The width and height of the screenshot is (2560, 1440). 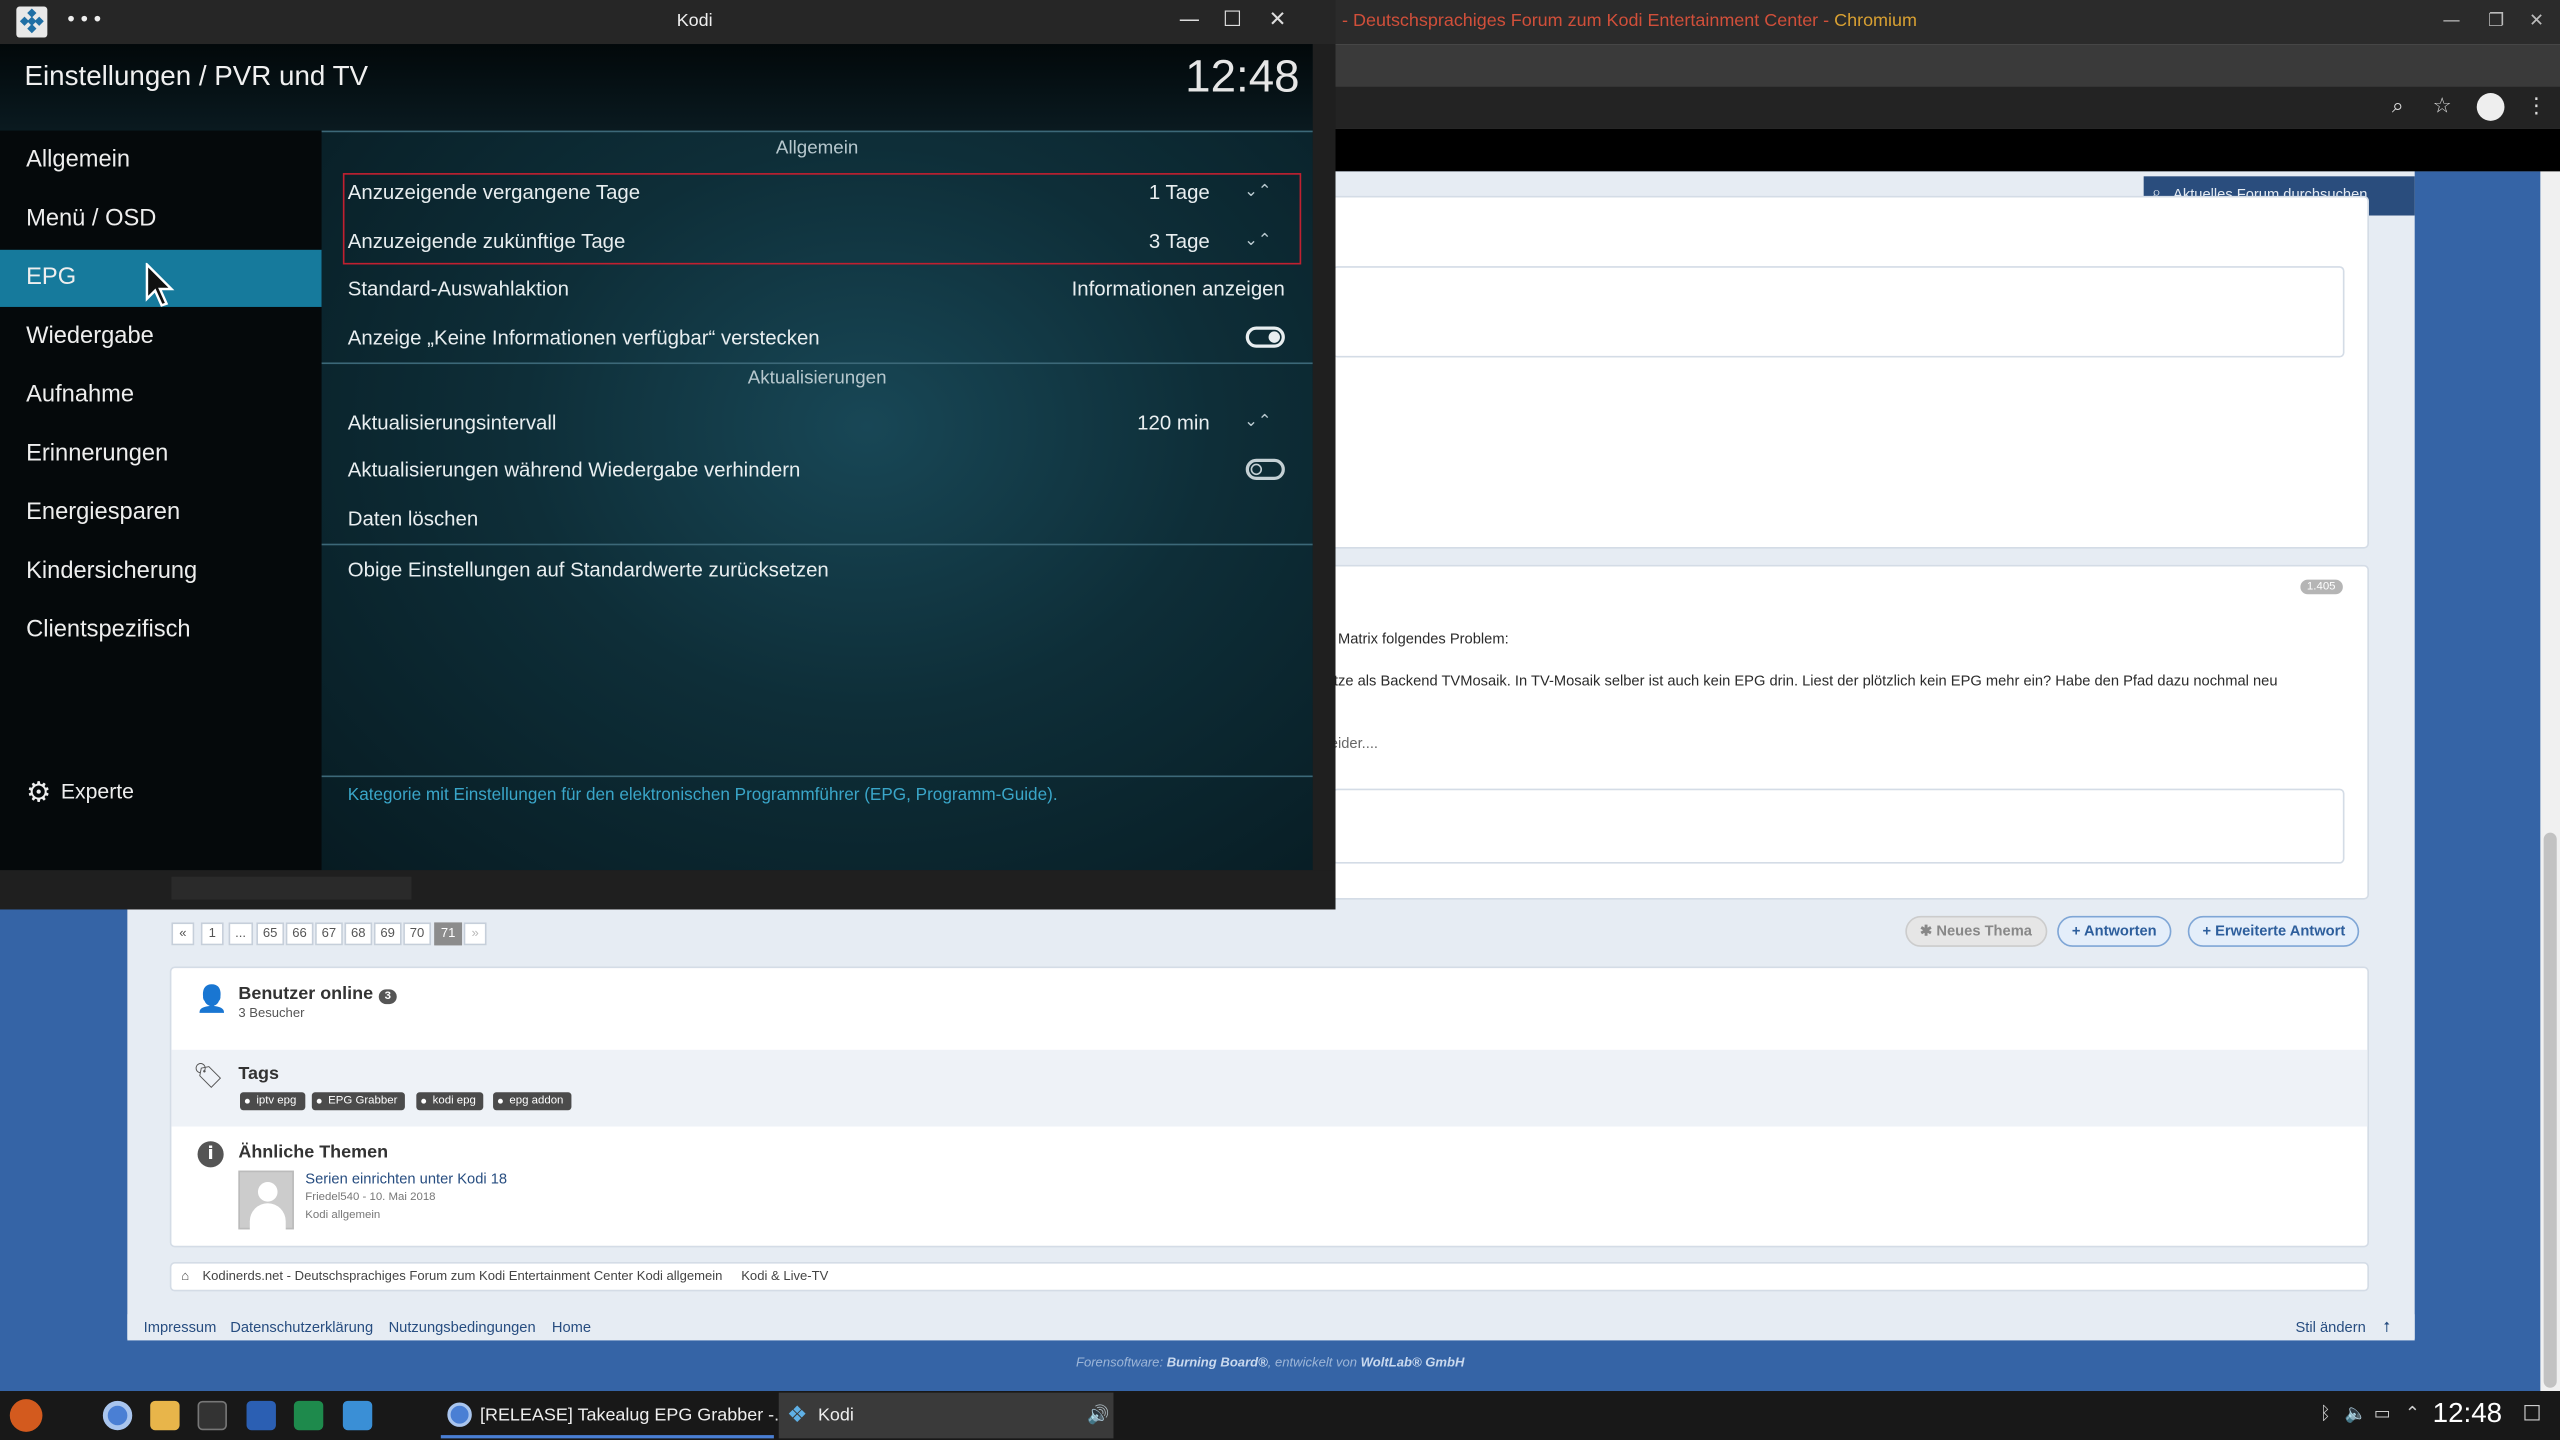 I want to click on tags-icon: 🏷, so click(x=208, y=1076).